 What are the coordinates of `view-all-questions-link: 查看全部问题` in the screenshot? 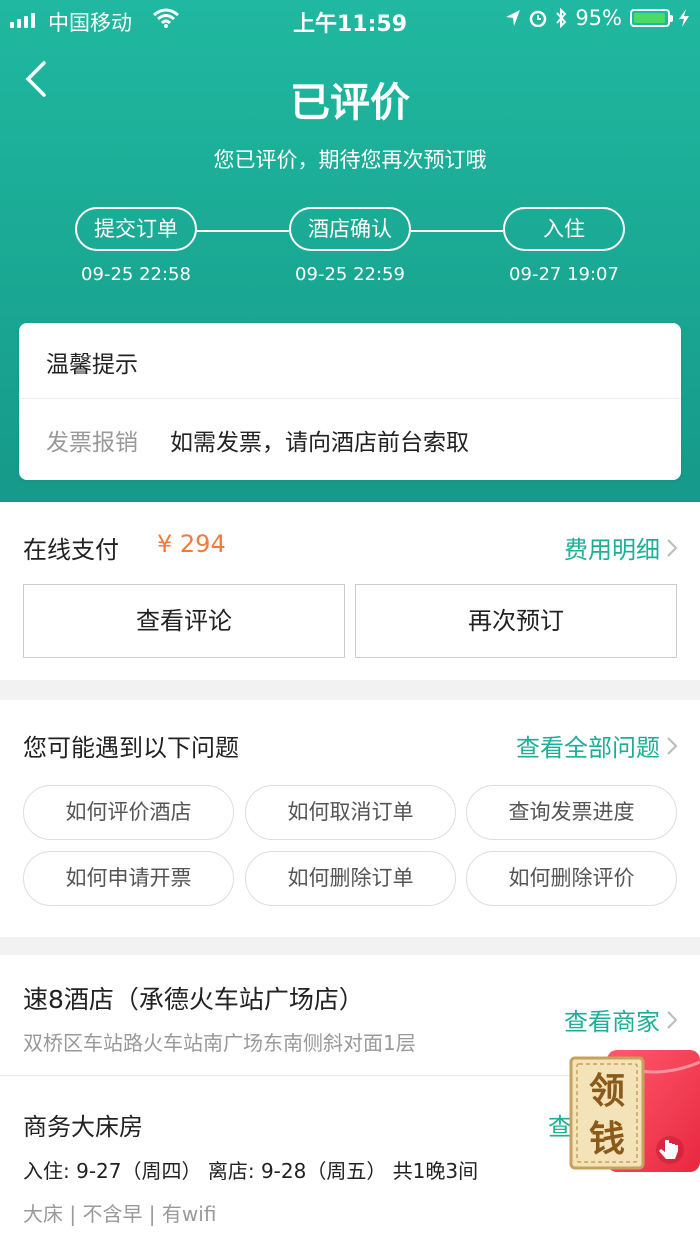 It's located at (597, 745).